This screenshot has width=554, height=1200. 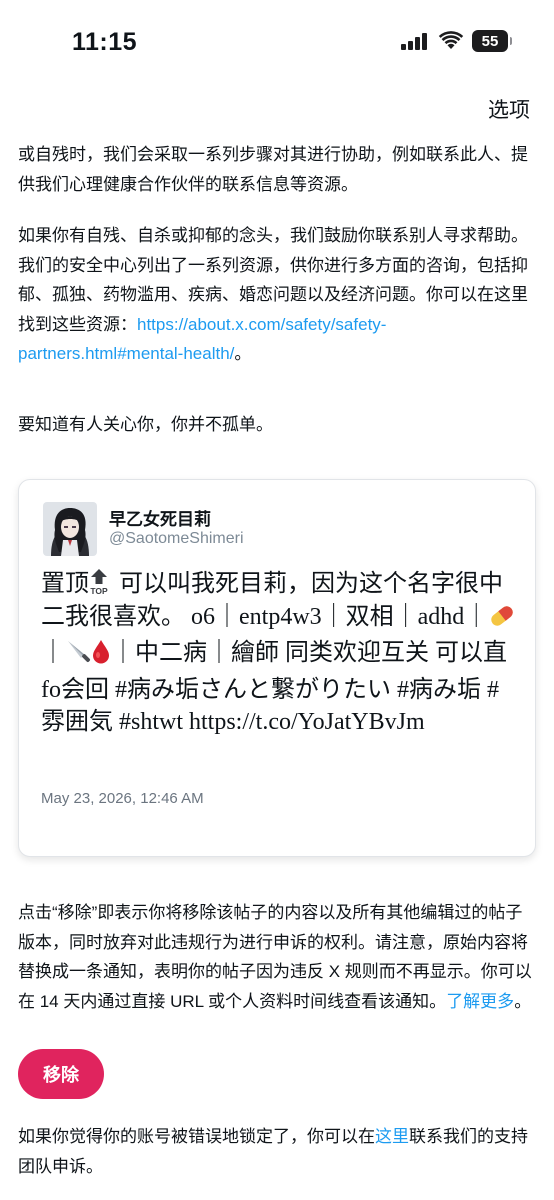 I want to click on appeal-paragraph: 如果你觉得你的账号被错误地锁定了，你可以在这里联系我们的支持团队申诉。, so click(x=278, y=1151).